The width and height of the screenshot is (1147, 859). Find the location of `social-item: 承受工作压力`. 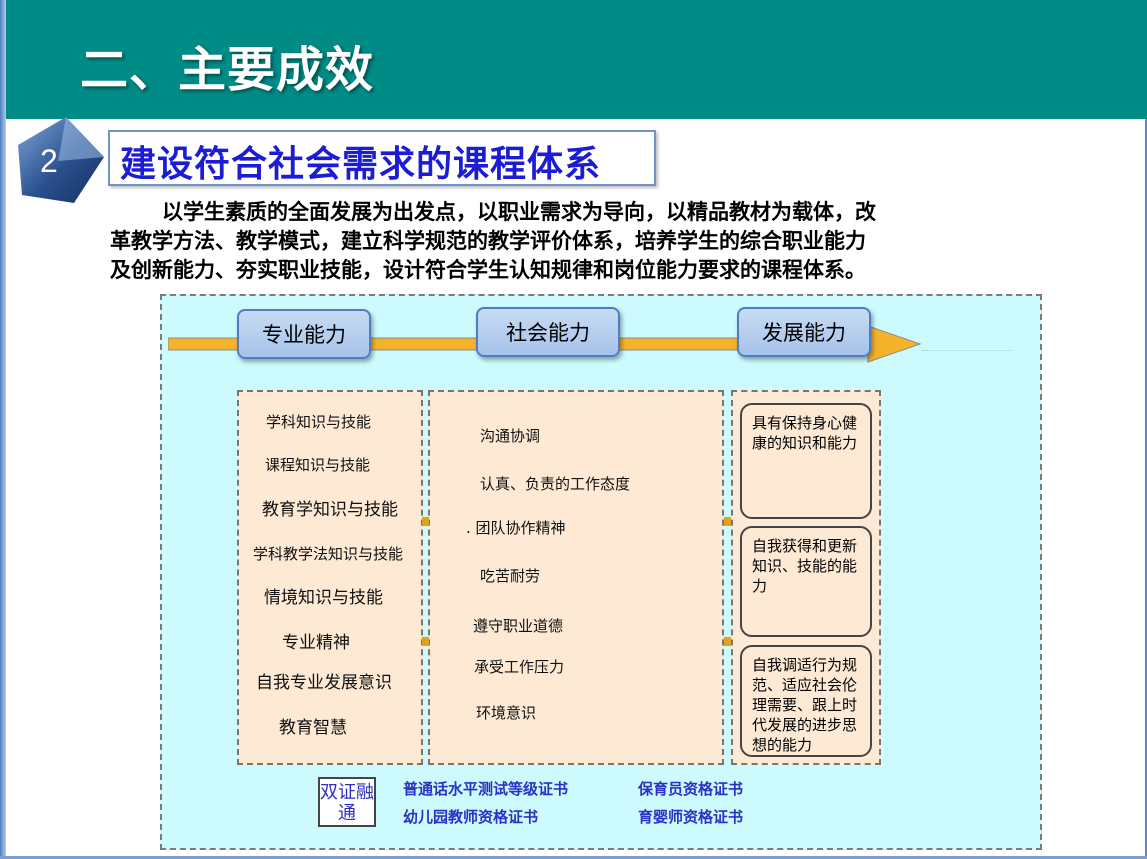

social-item: 承受工作压力 is located at coordinates (519, 667).